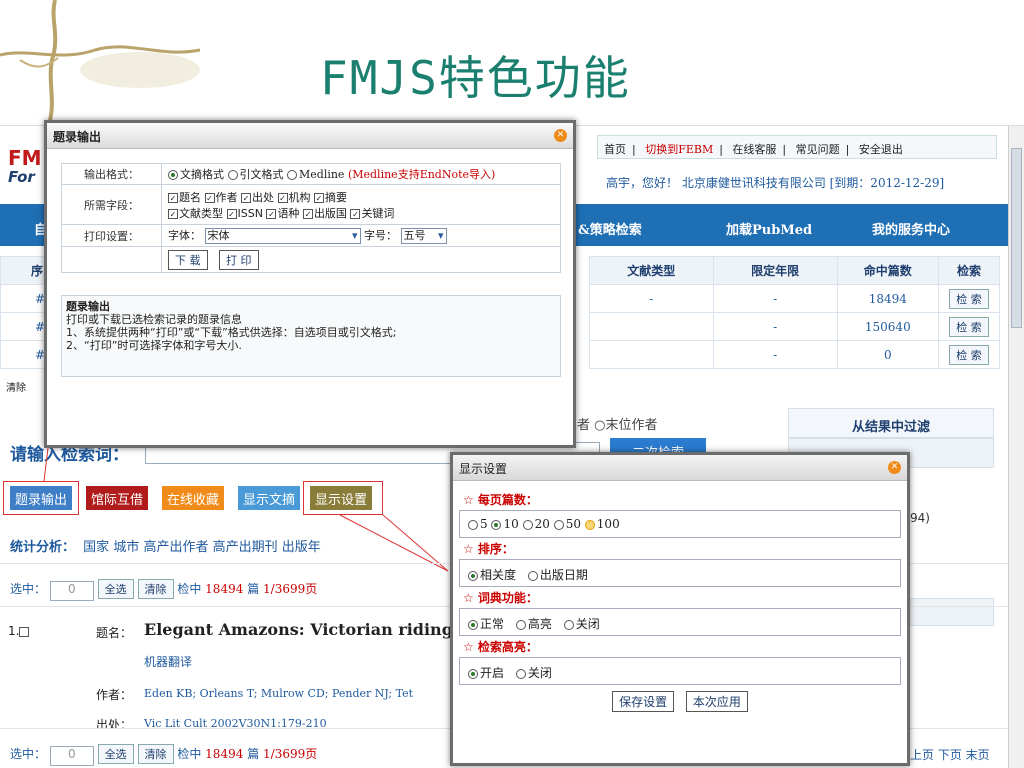 The height and width of the screenshot is (768, 1024). Describe the element at coordinates (475, 78) in the screenshot. I see `slide-title: FMJS特色功能` at that location.